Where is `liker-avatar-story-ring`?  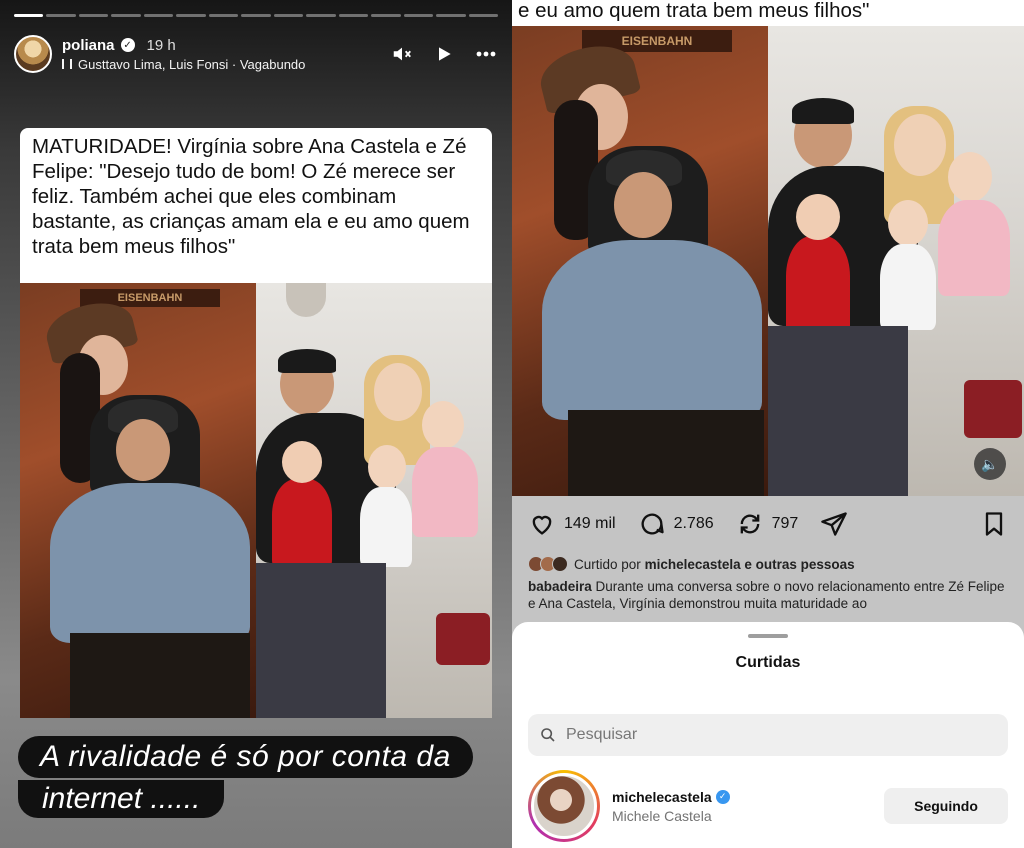
liker-avatar-story-ring is located at coordinates (564, 806).